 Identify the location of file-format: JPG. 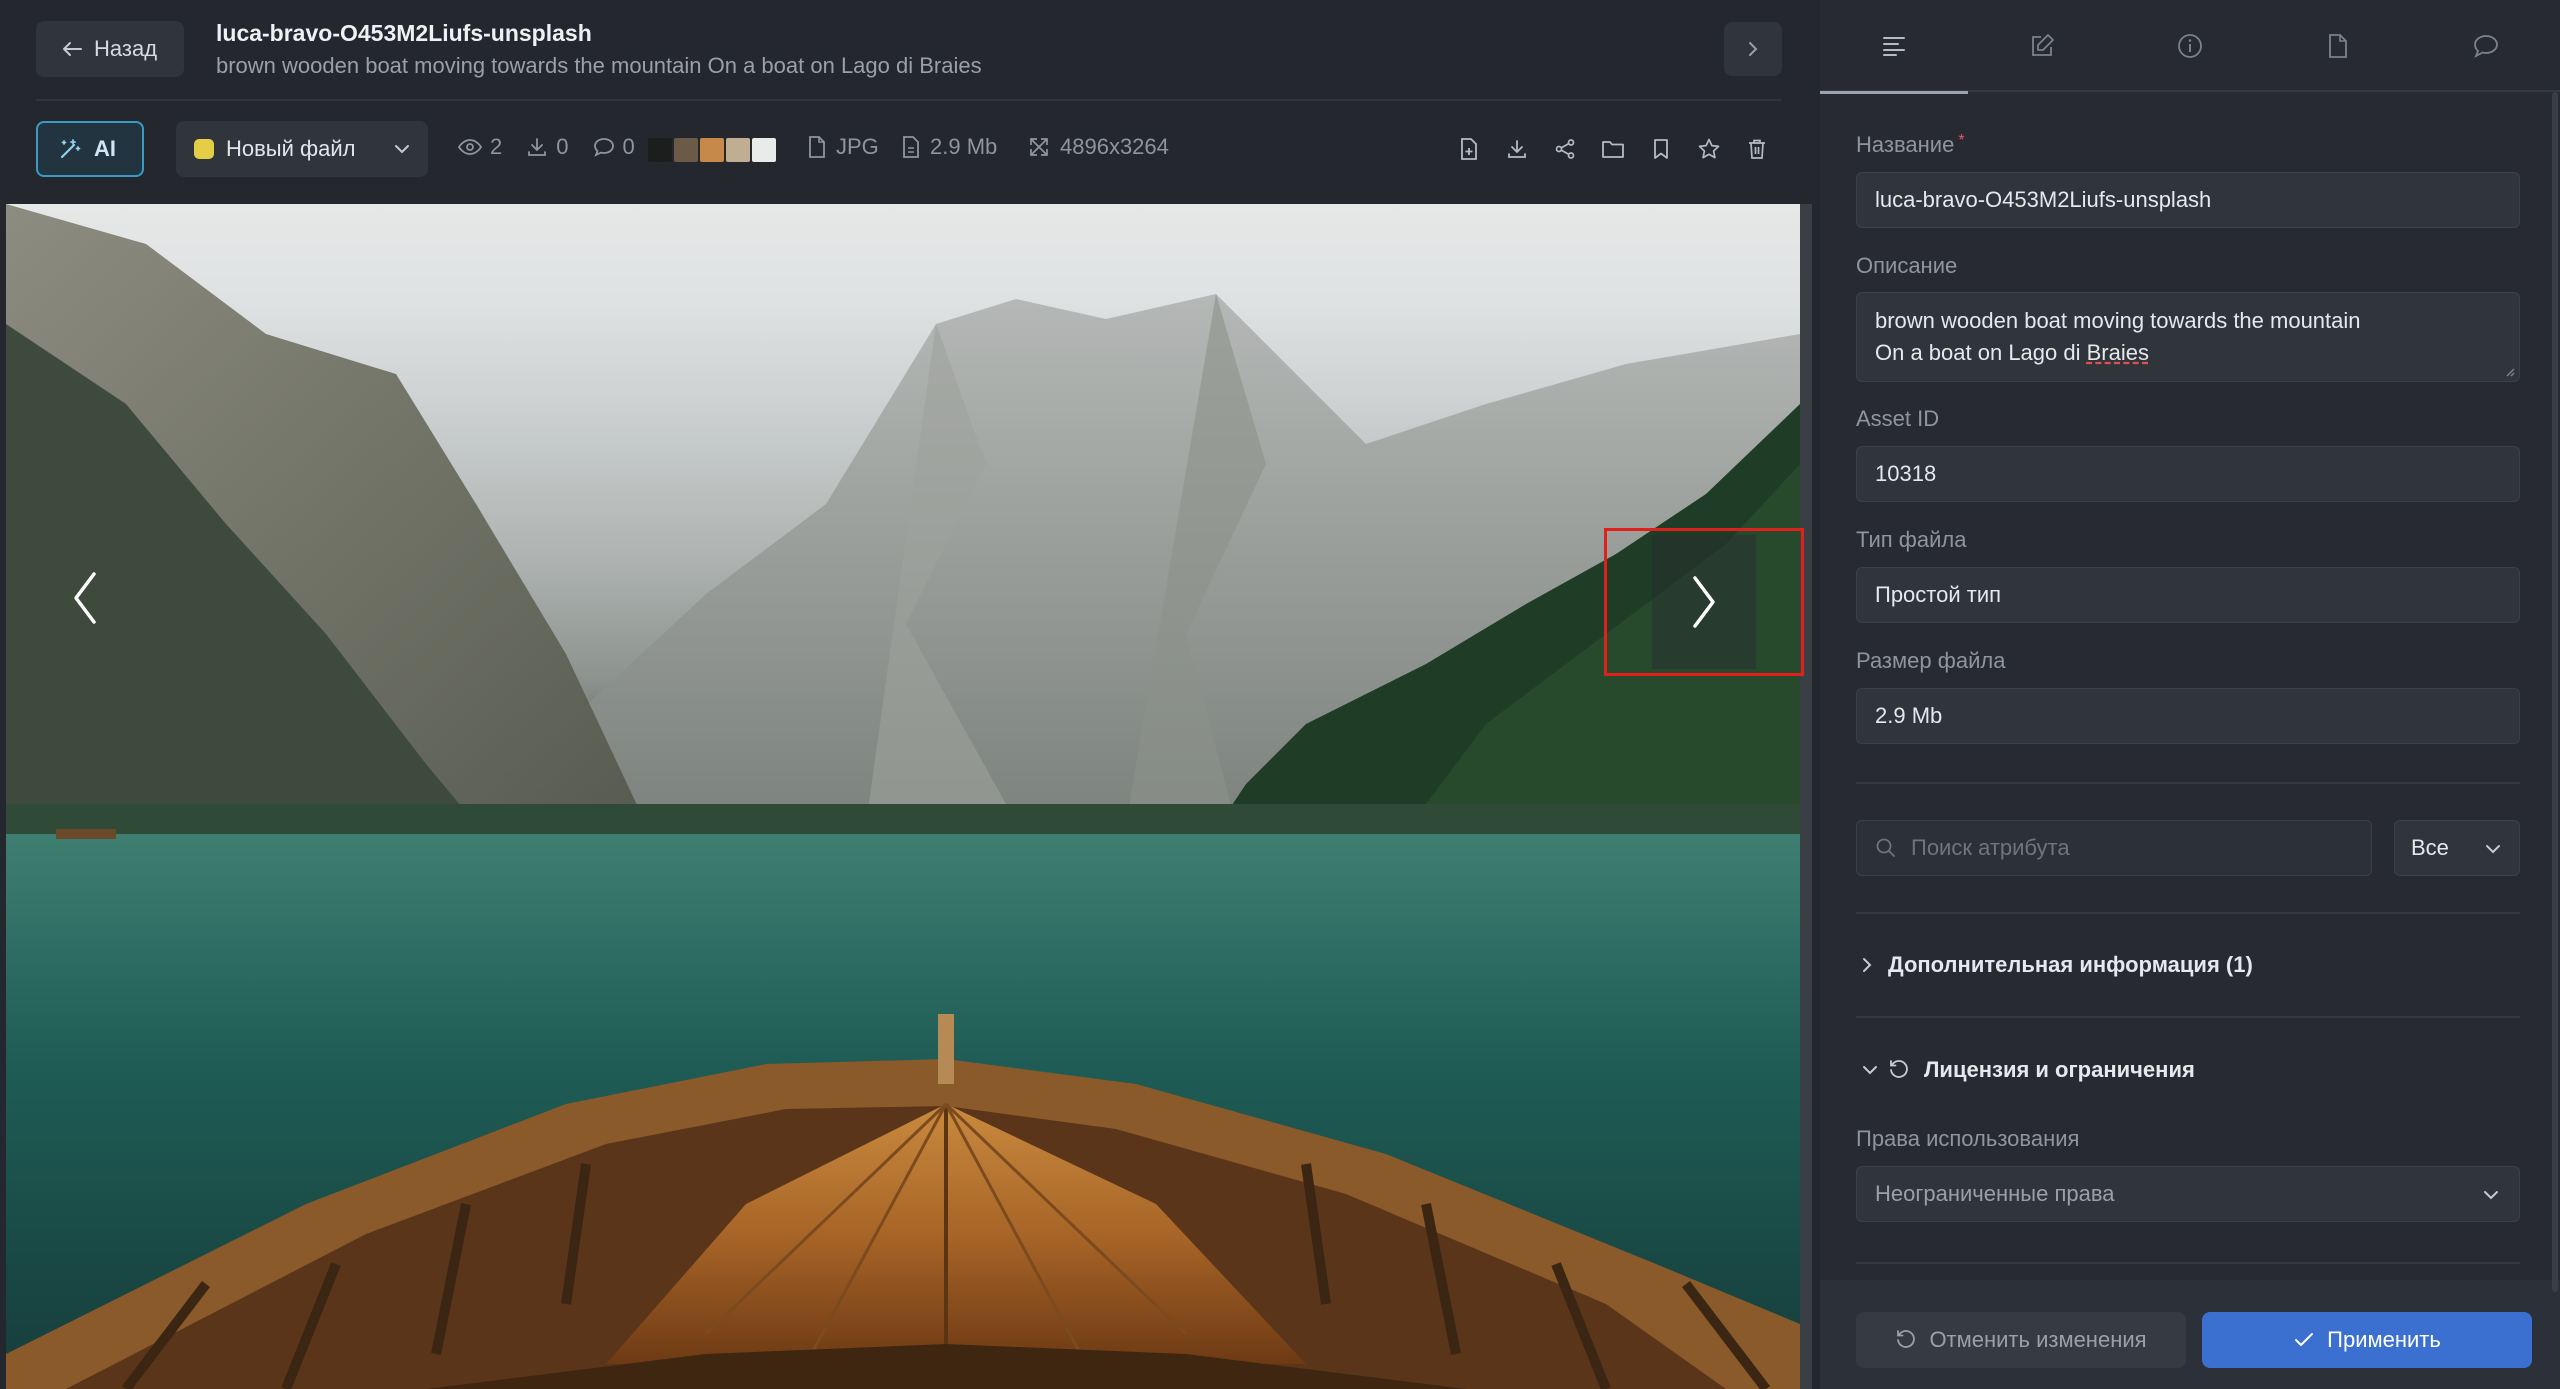
(843, 147).